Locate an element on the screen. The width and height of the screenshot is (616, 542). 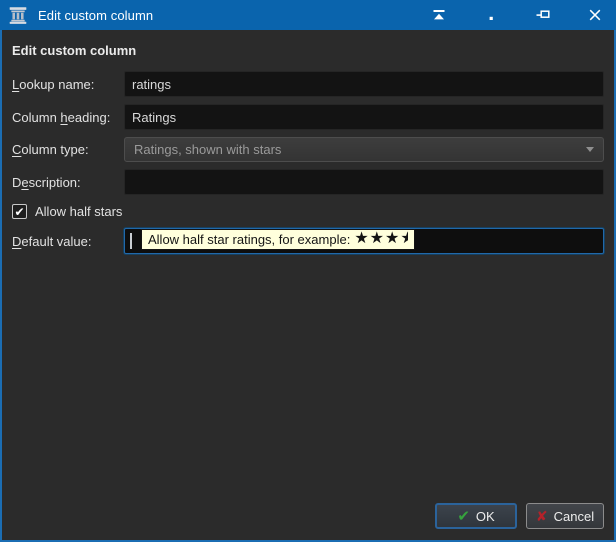
allow-half-stars-label: Allow half stars is located at coordinates (79, 211).